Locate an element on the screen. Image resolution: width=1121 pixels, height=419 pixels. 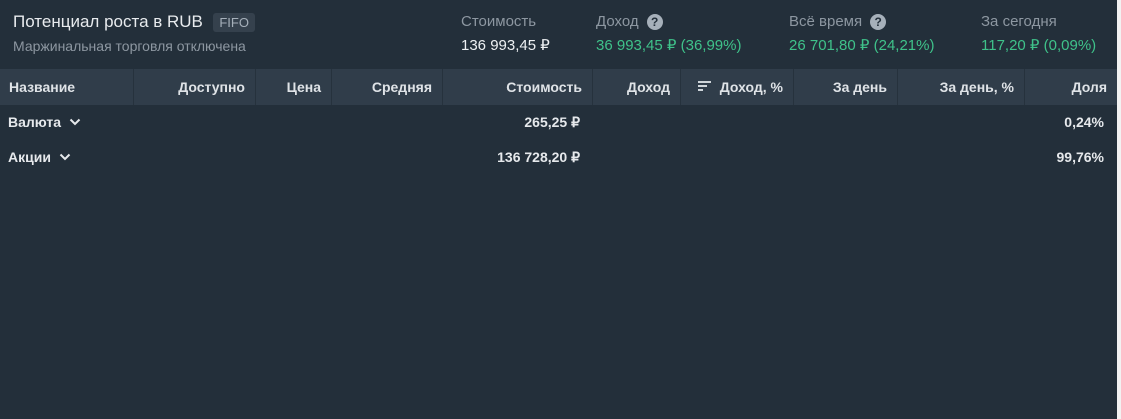
column-header-average: Средняя is located at coordinates (387, 87).